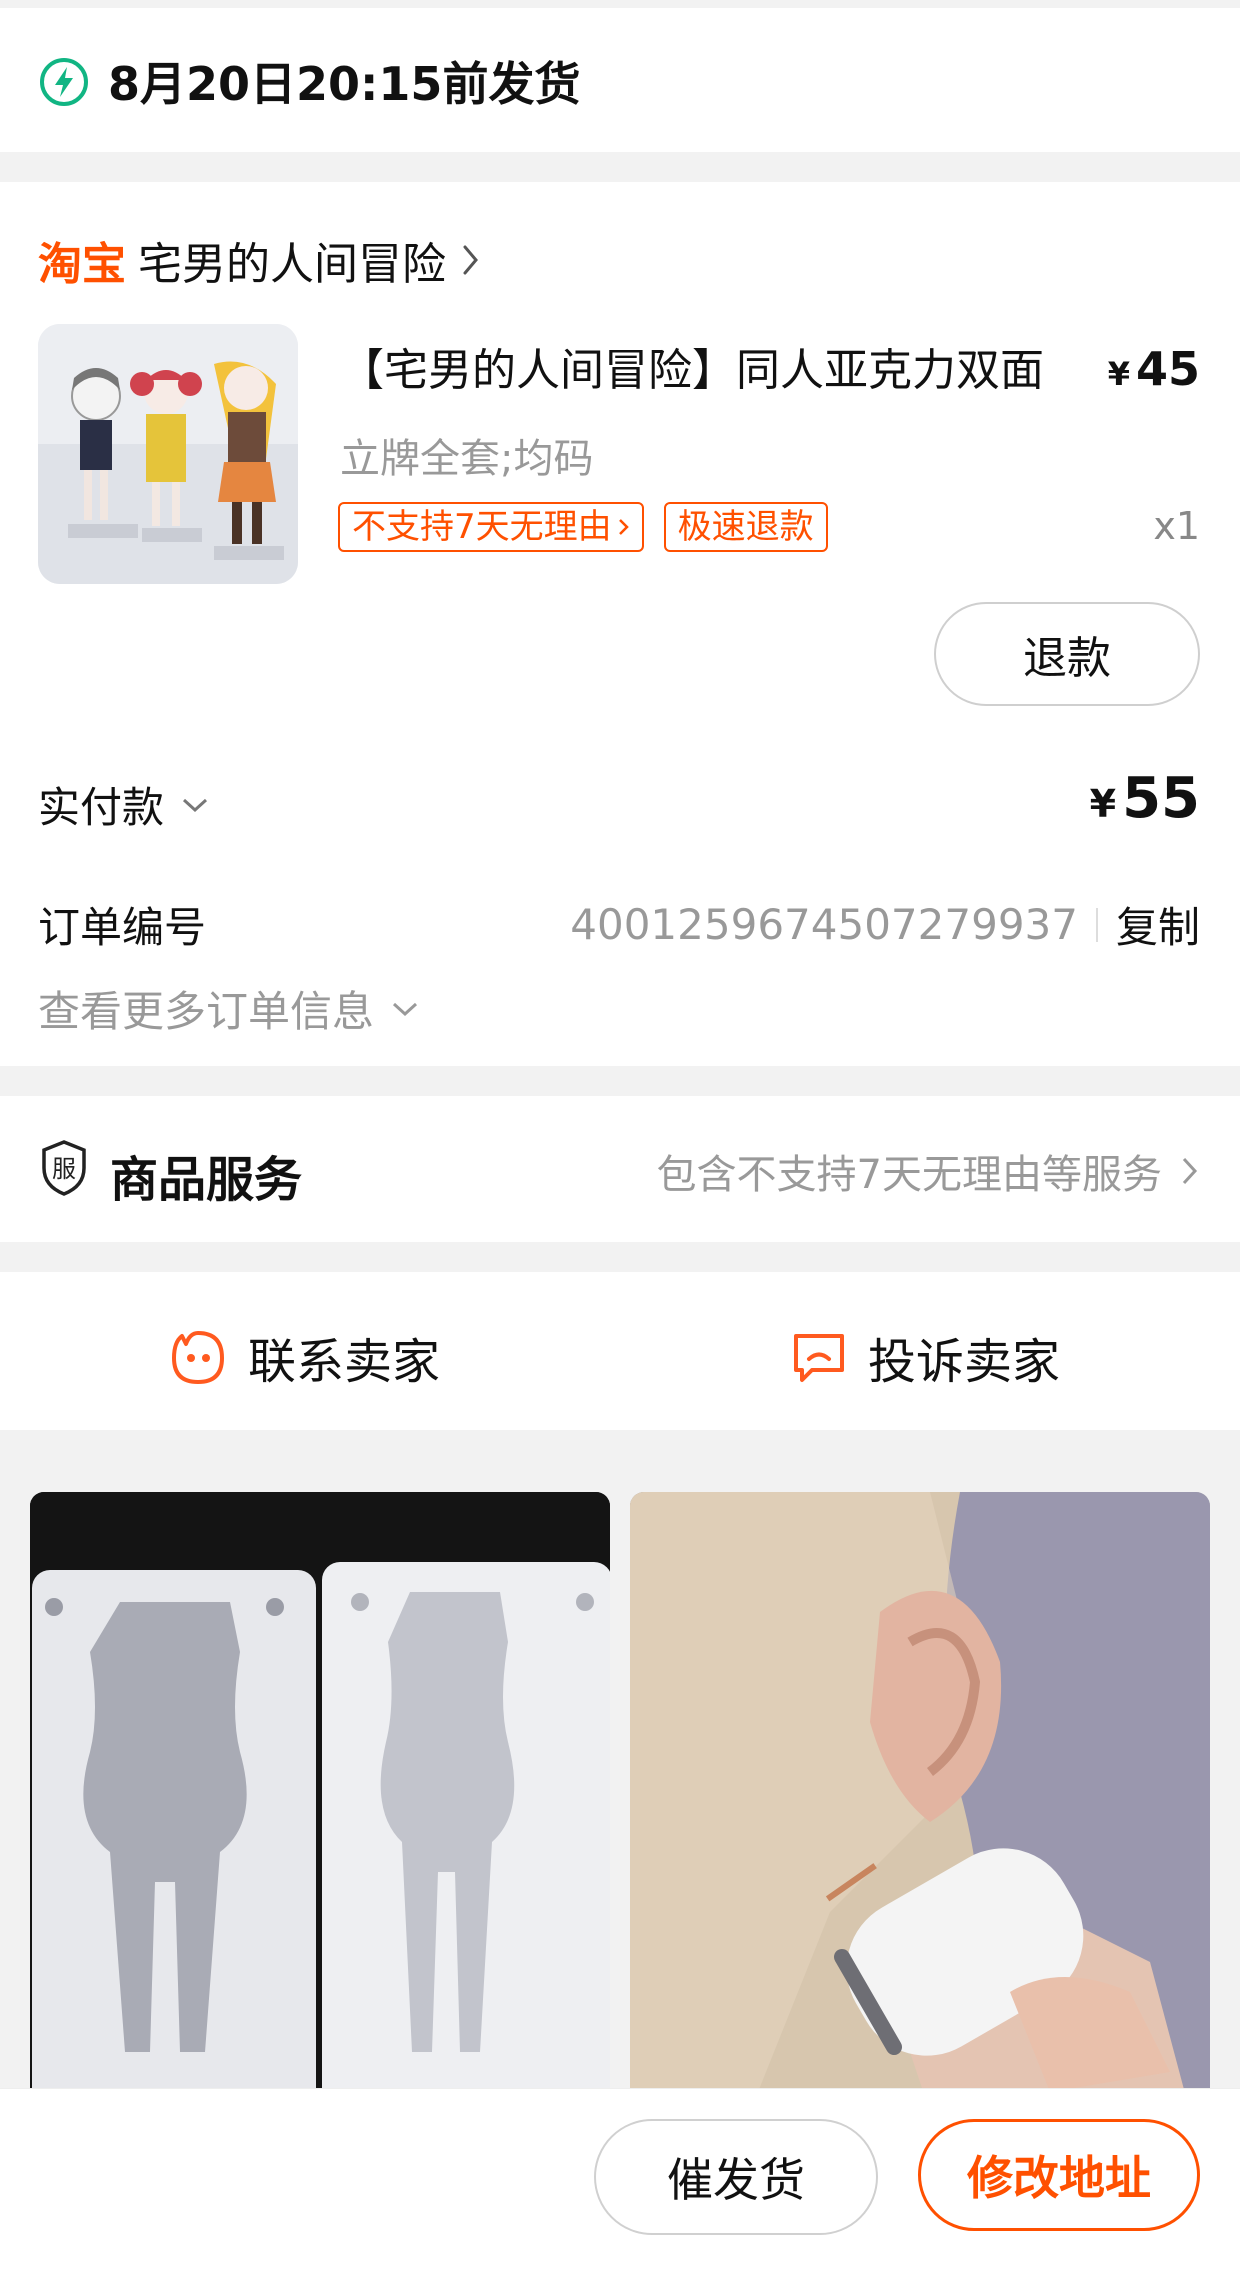 The width and height of the screenshot is (1240, 2281). I want to click on store-row: 淘宝 宅男的人间冒险, so click(260, 260).